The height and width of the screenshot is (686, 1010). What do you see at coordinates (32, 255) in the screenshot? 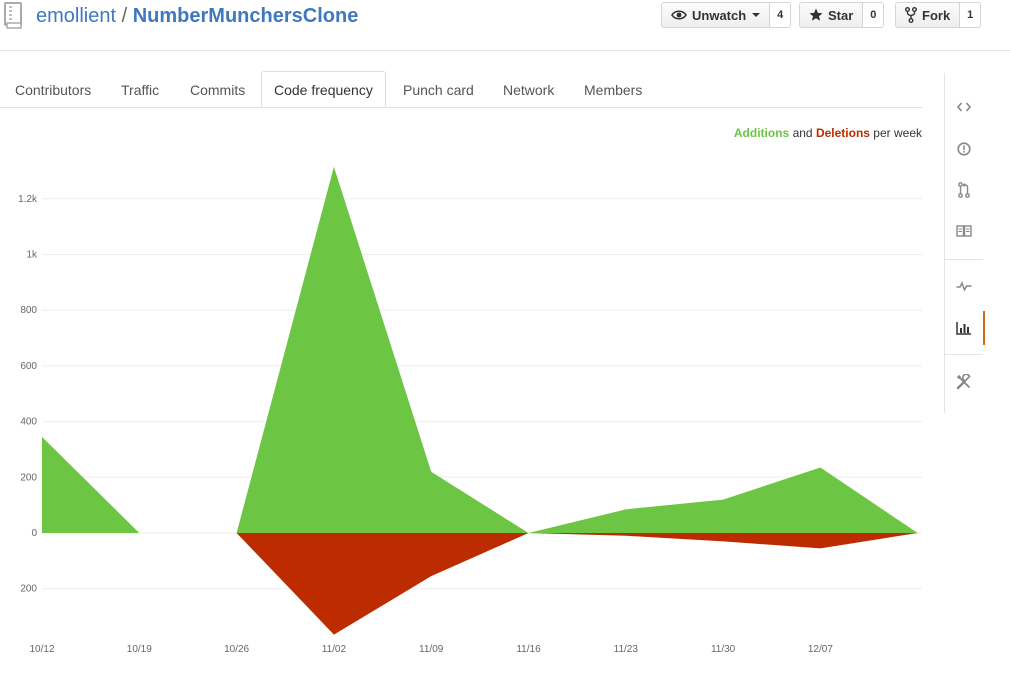
I see `y-tick-label: 1k` at bounding box center [32, 255].